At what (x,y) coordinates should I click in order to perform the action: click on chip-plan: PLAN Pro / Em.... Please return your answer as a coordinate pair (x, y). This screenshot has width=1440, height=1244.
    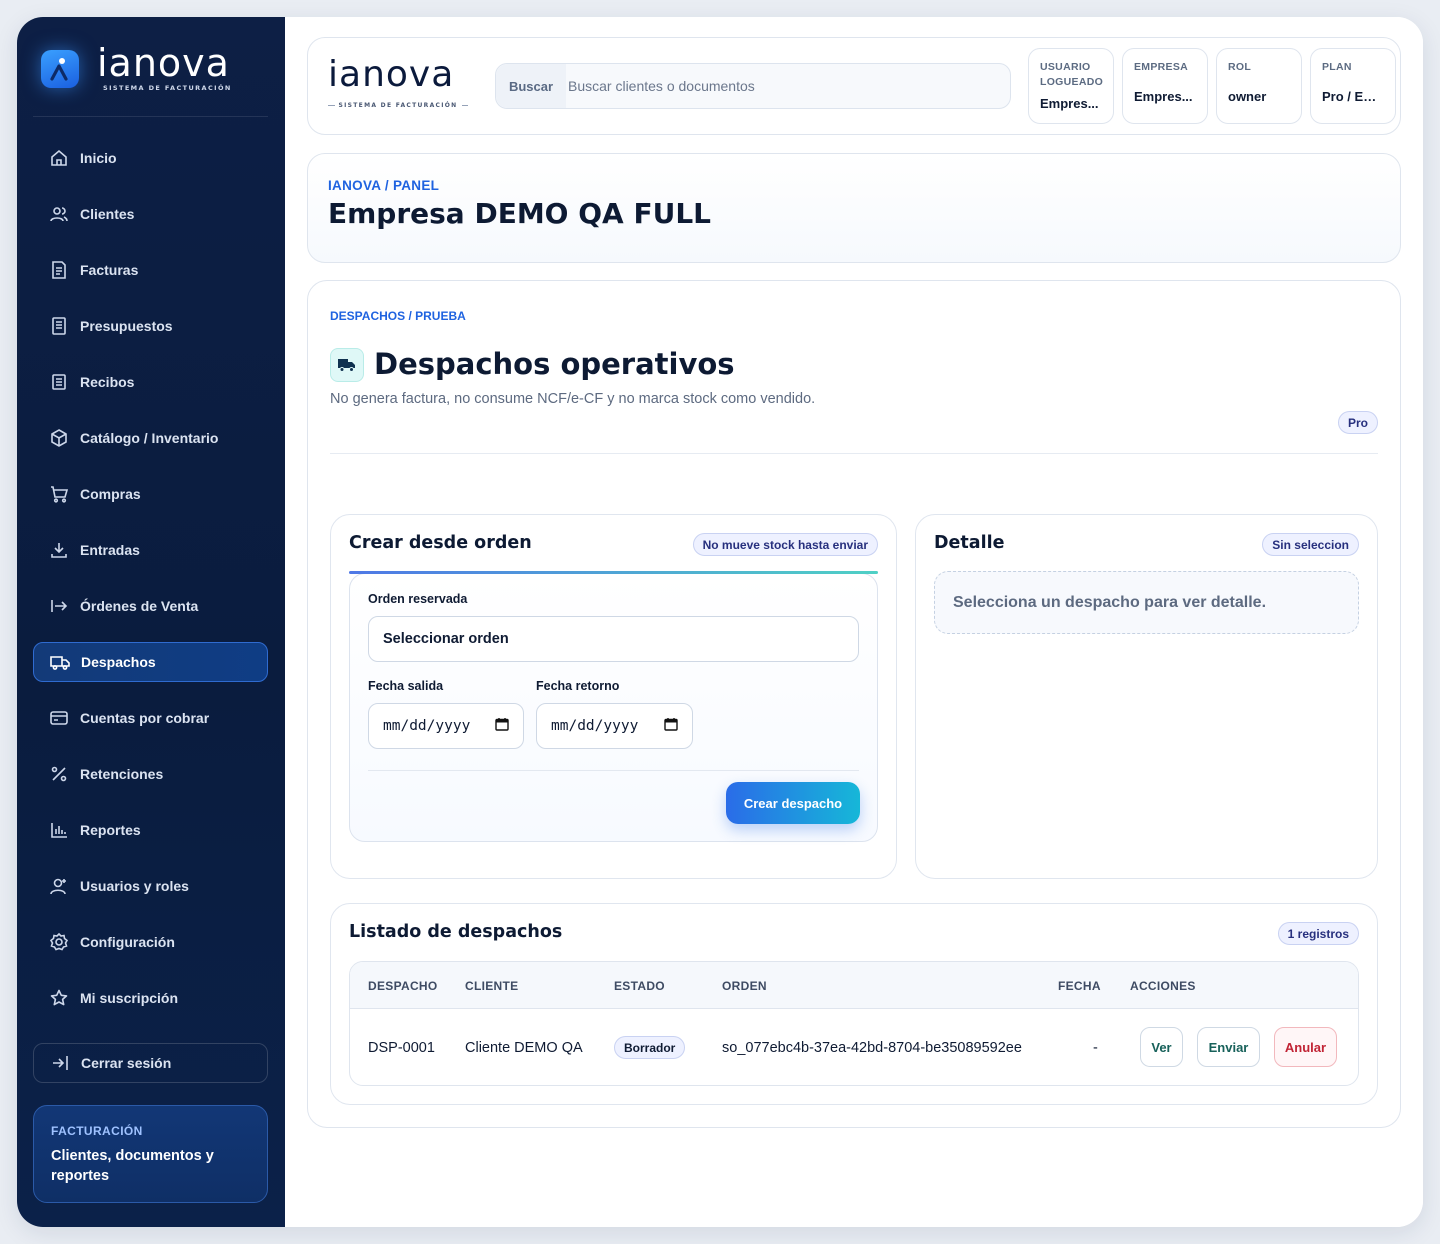
    Looking at the image, I should click on (1353, 86).